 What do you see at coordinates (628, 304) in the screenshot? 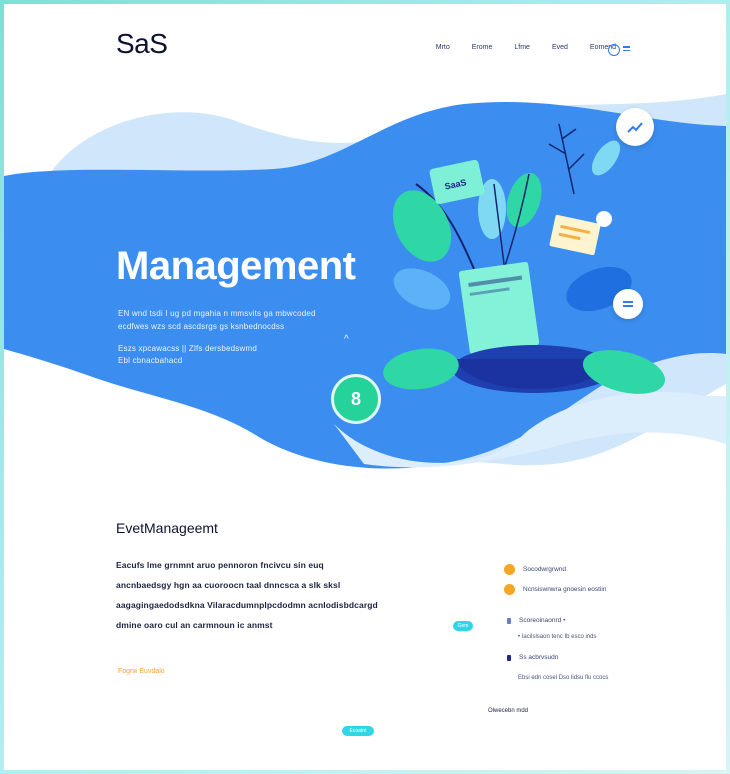
I see `equals-icon` at bounding box center [628, 304].